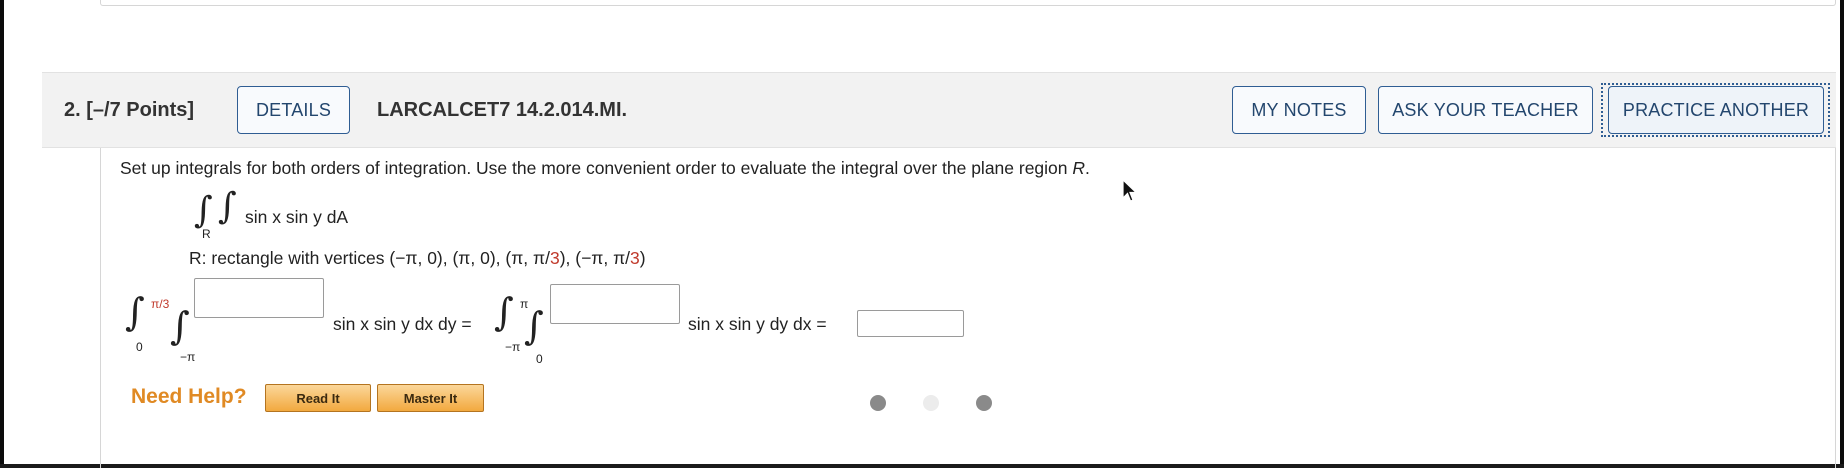  What do you see at coordinates (188, 357) in the screenshot?
I see `inner1-lower-limit: −π` at bounding box center [188, 357].